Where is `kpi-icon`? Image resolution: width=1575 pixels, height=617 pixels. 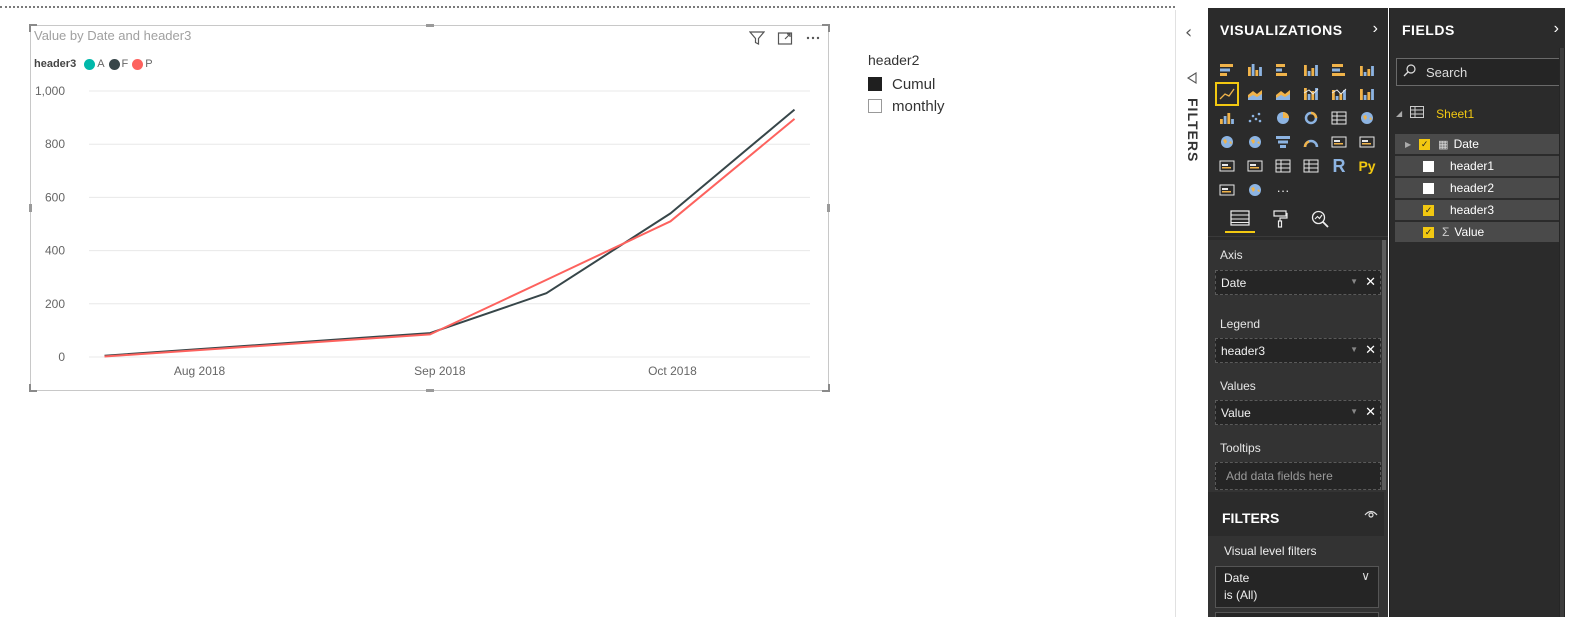
kpi-icon is located at coordinates (1227, 166).